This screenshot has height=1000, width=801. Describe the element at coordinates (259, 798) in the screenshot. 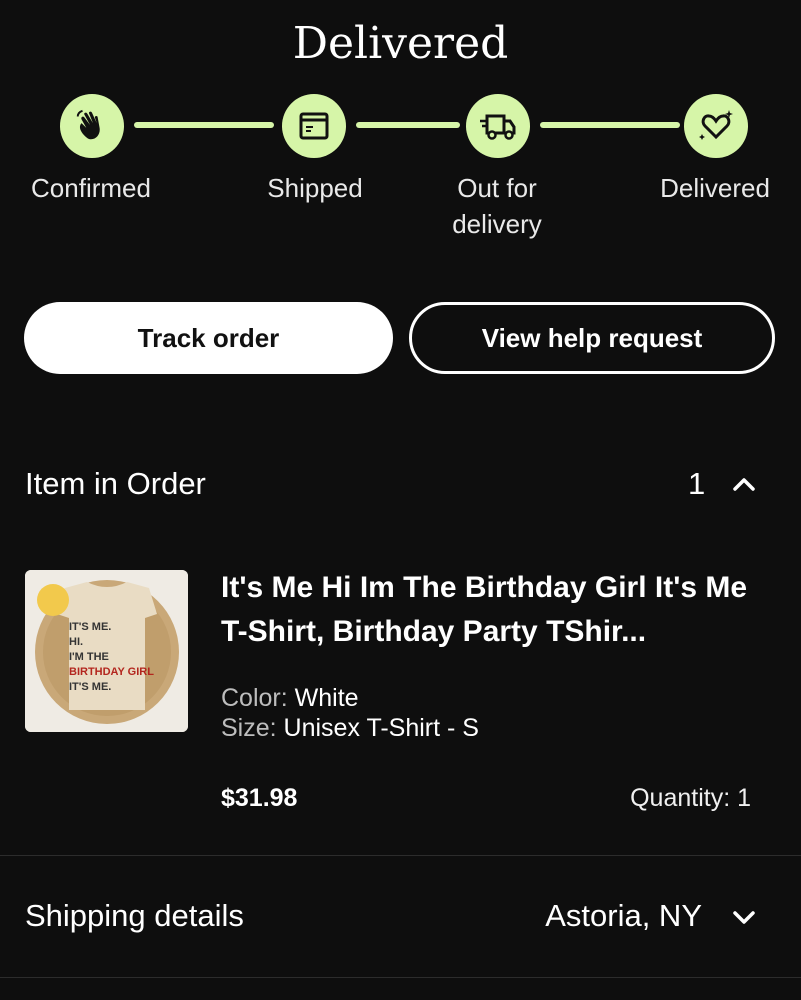

I see `product-price: $31.98` at that location.